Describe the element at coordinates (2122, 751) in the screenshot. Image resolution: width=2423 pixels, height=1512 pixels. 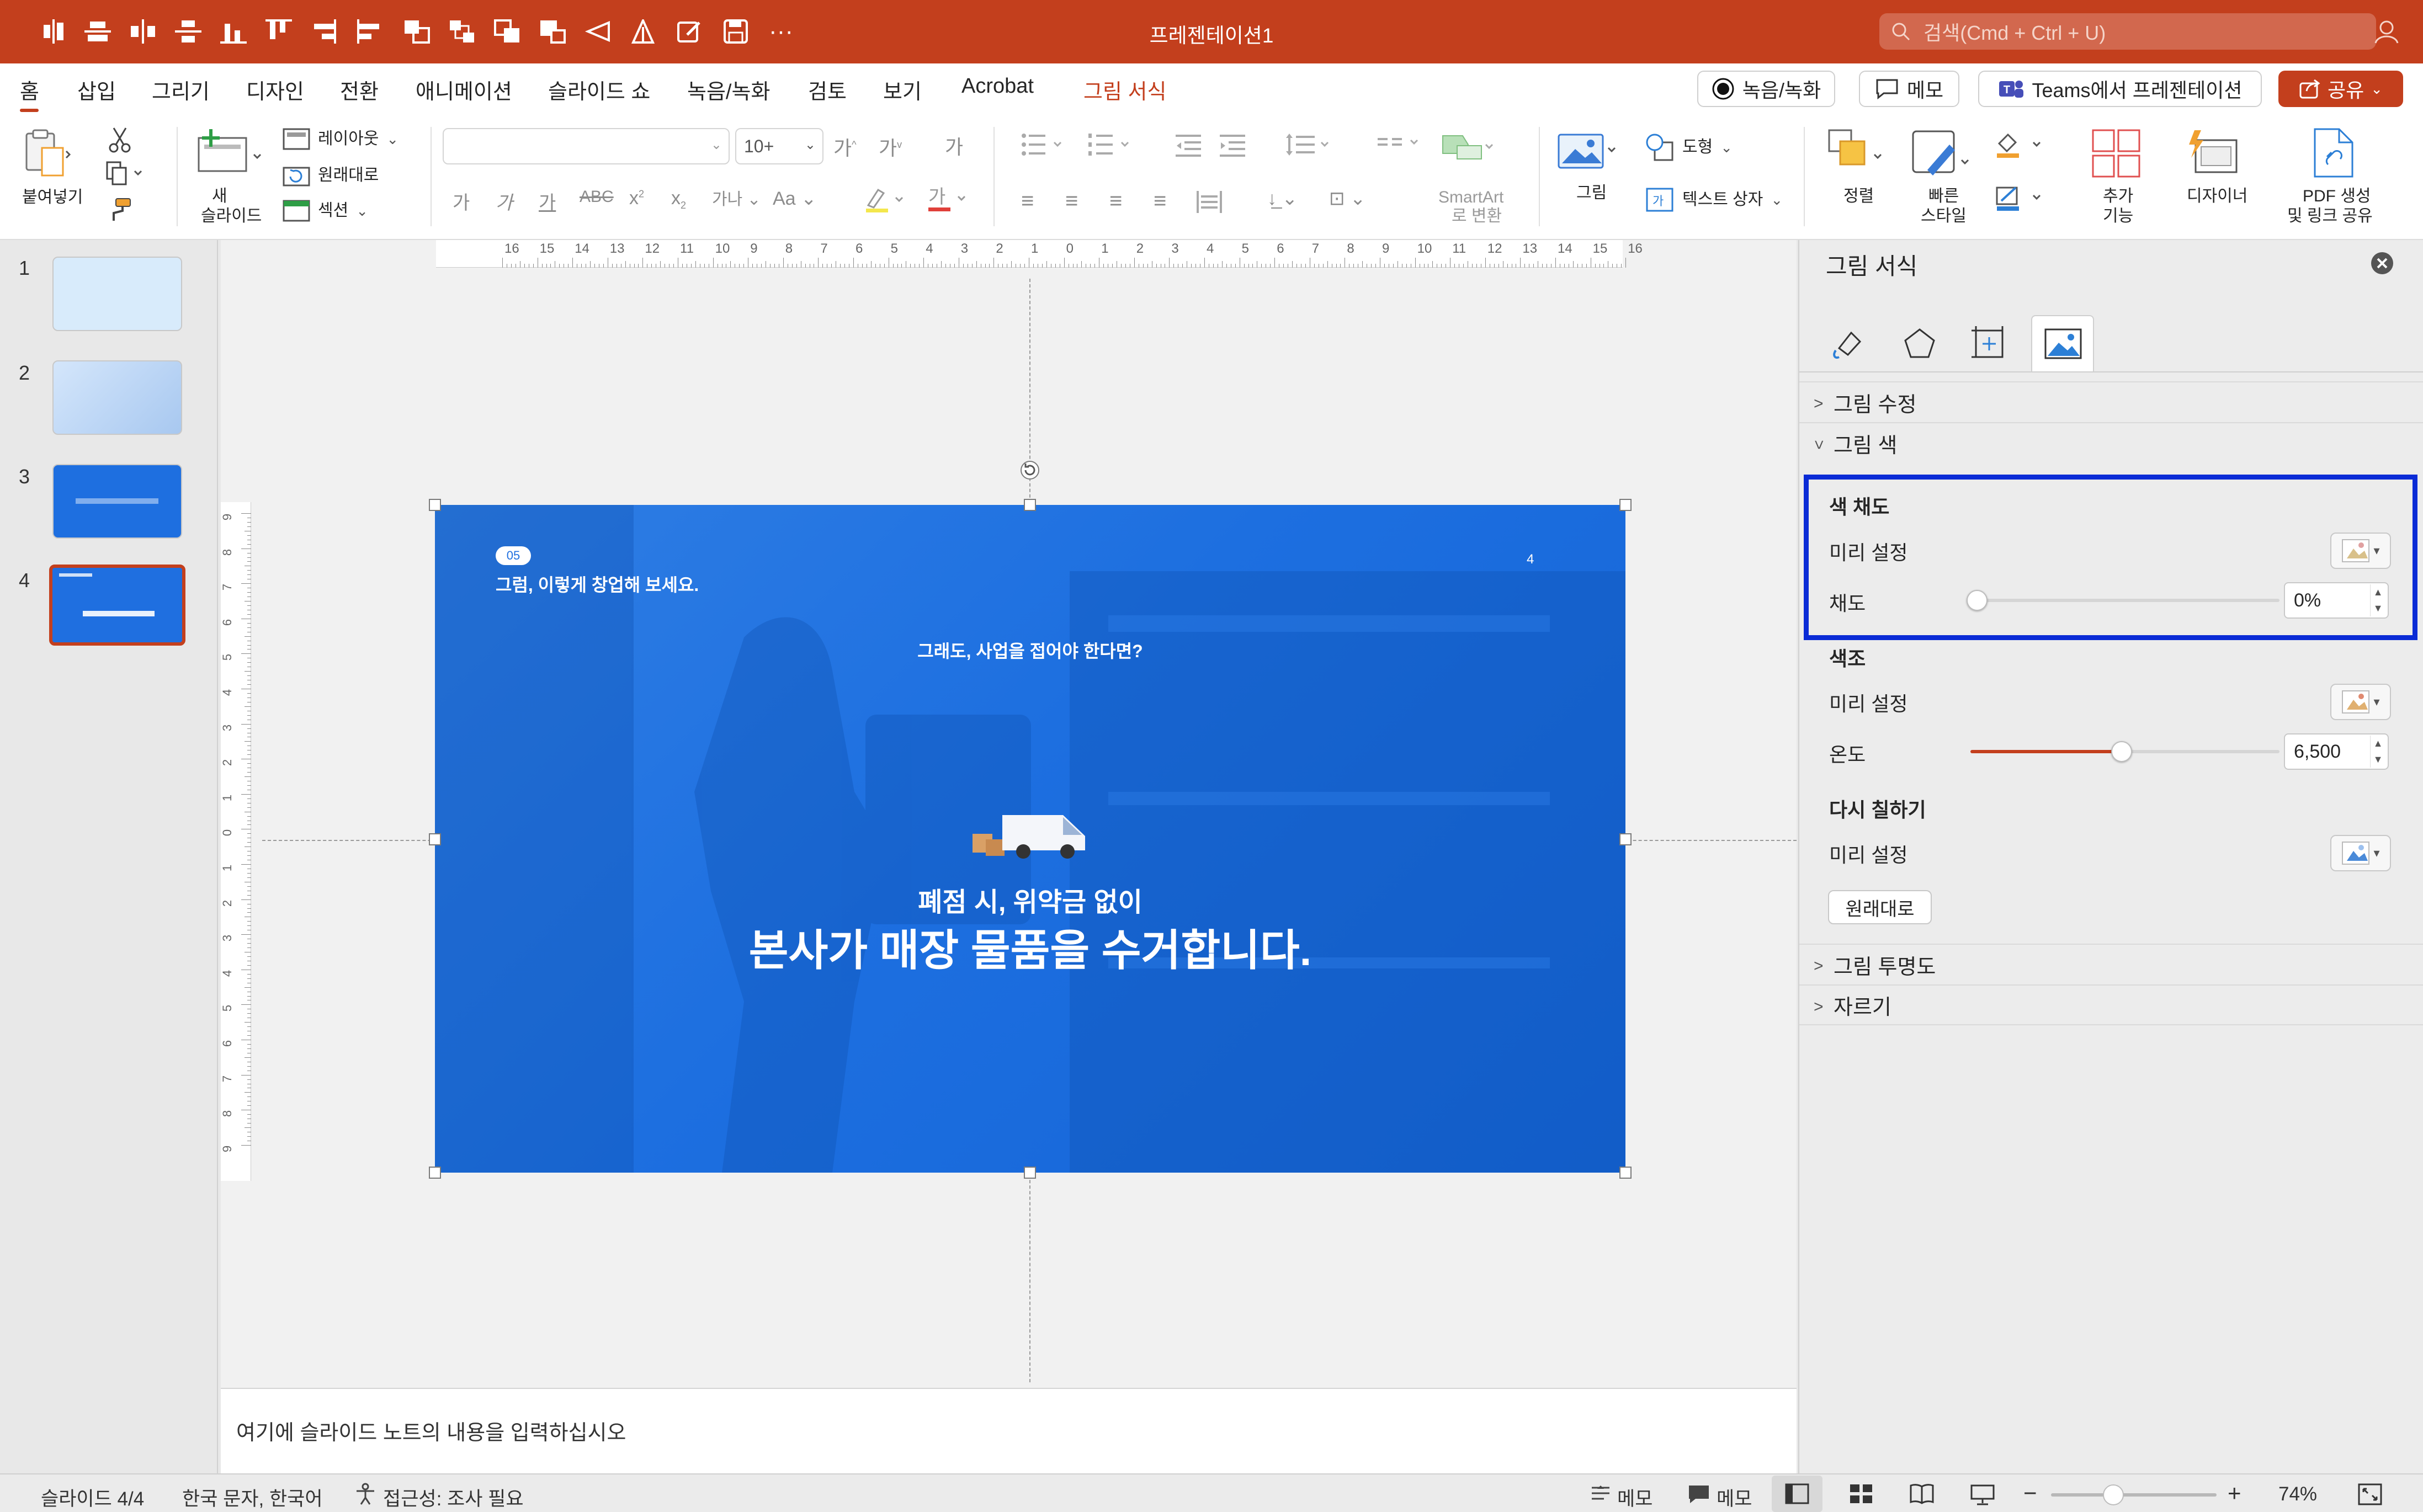
I see `temperature-slider-thumb` at that location.